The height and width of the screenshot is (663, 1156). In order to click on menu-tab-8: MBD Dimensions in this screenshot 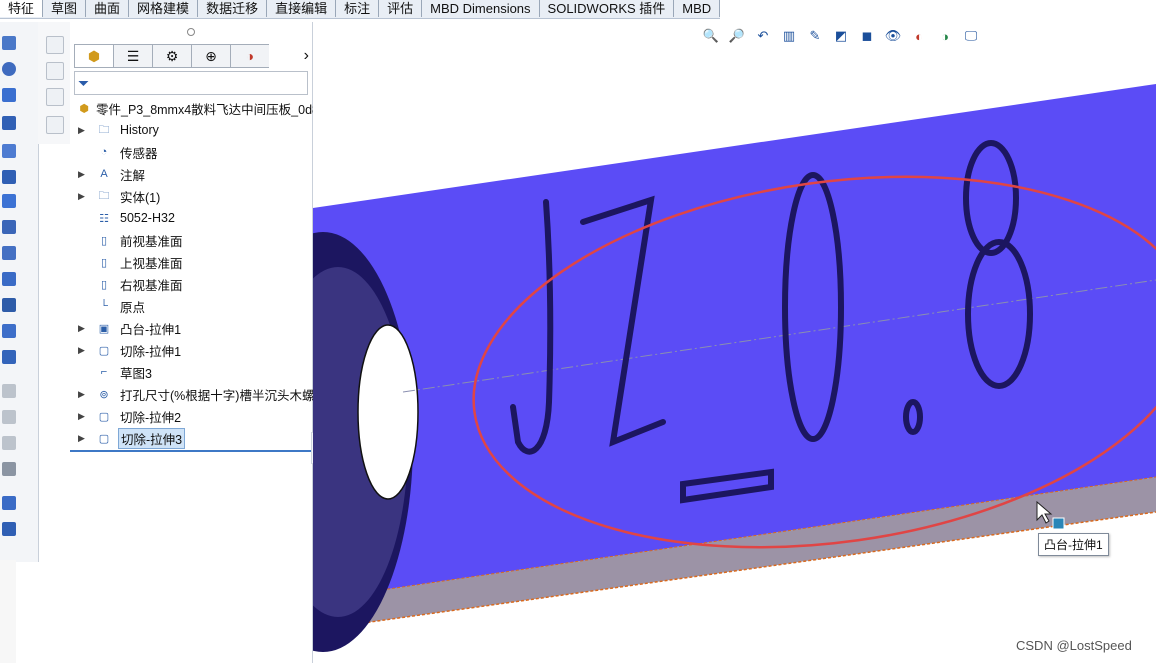, I will do `click(481, 8)`.